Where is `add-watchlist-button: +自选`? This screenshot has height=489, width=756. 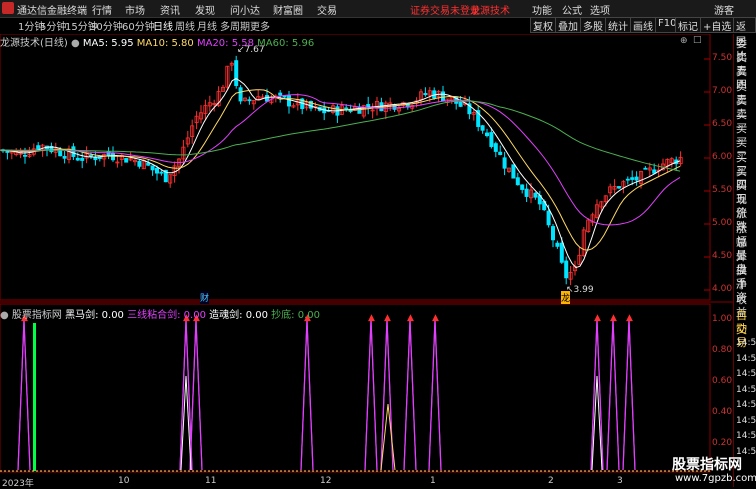 add-watchlist-button: +自选 is located at coordinates (717, 25).